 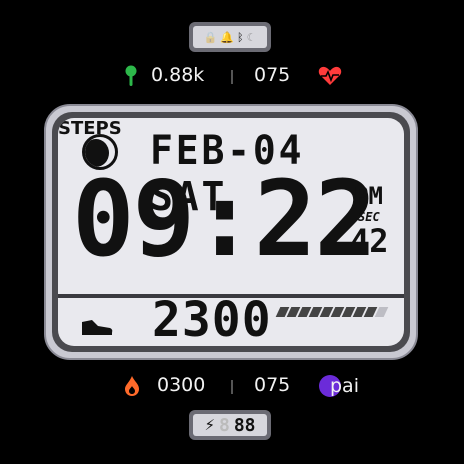 I want to click on progress-segment, so click(x=381, y=312).